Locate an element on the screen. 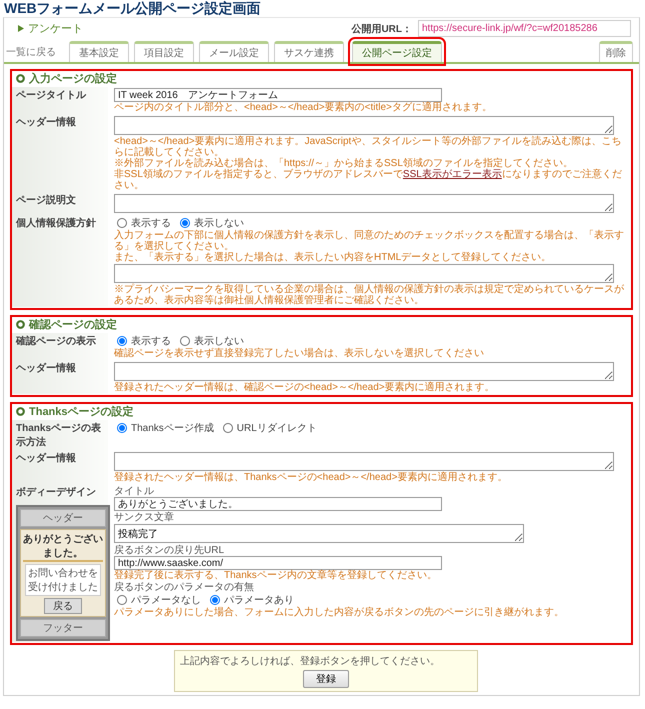  help-note: ページ内のタイトル部分と、<head>～</head>要素内の<title>タグに適用されます。 is located at coordinates (303, 107).